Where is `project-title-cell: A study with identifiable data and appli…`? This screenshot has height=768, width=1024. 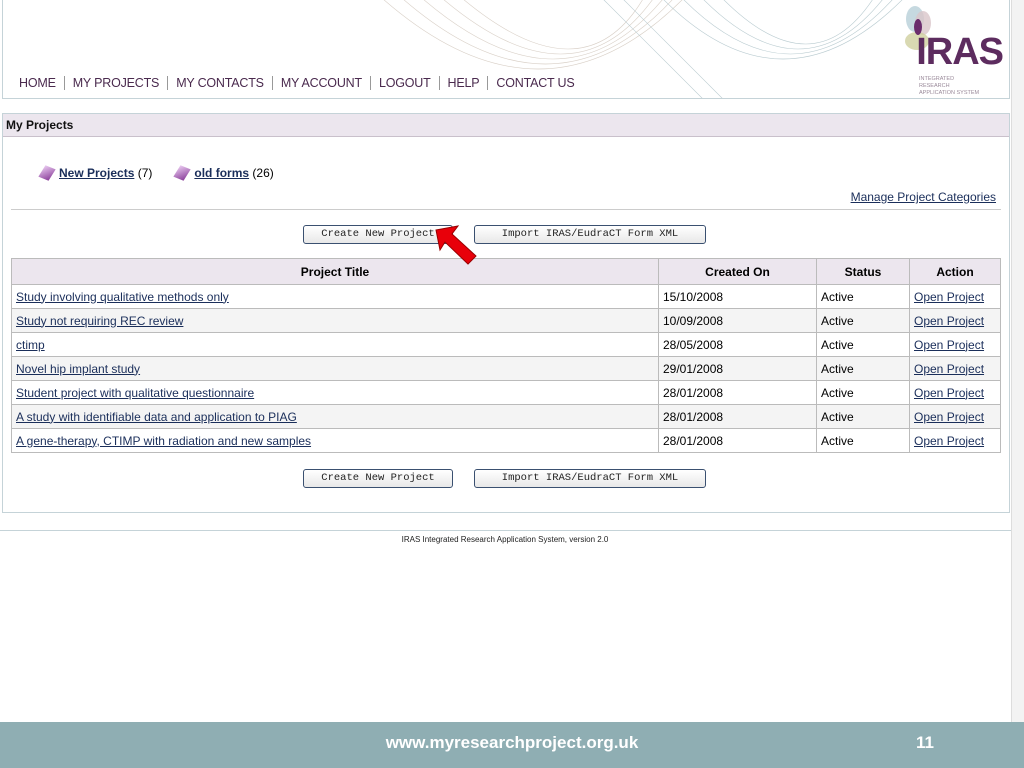
project-title-cell: A study with identifiable data and appli… is located at coordinates (335, 416).